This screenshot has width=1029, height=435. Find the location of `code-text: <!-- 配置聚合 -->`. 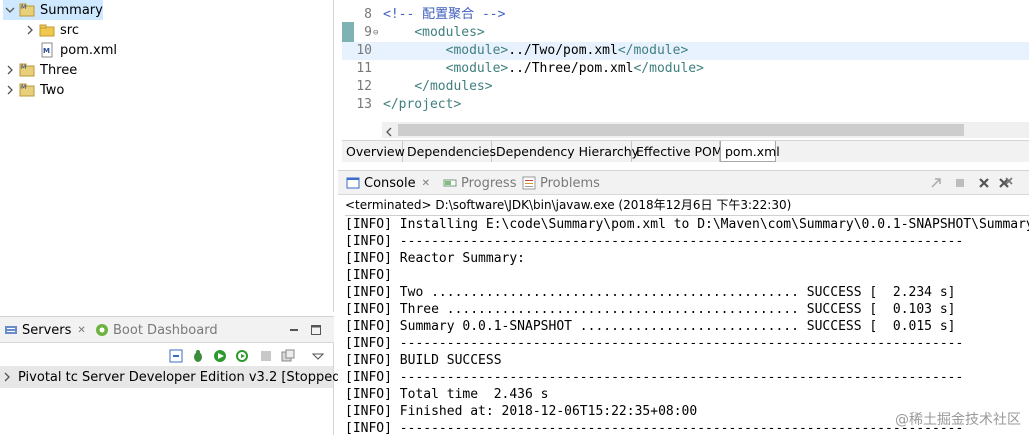

code-text: <!-- 配置聚合 --> is located at coordinates (444, 14).